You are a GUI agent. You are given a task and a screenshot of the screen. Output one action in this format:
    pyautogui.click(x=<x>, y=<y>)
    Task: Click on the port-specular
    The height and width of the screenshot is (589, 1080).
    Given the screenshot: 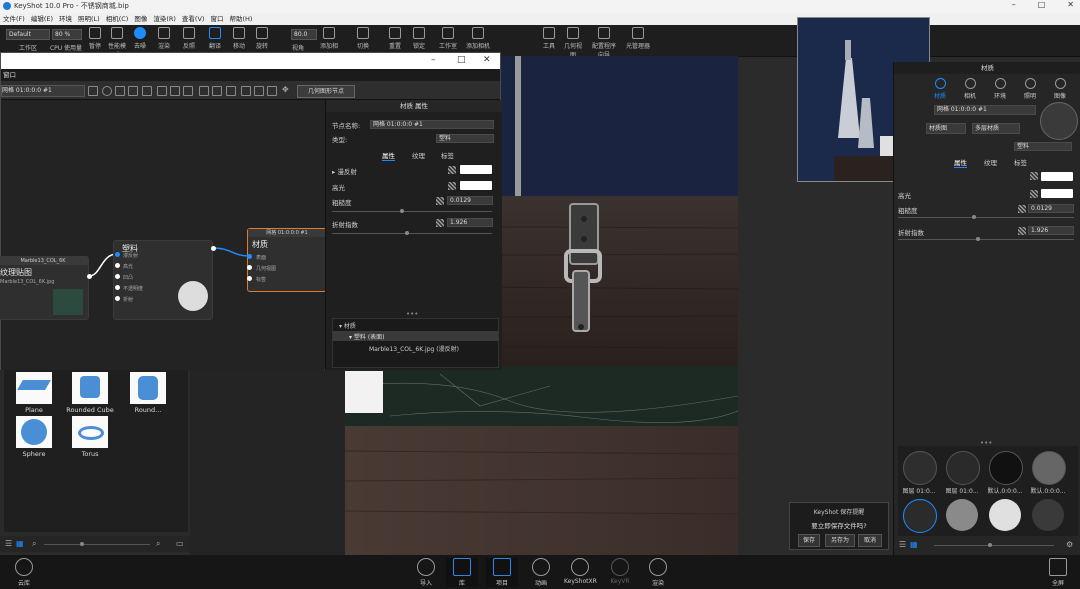 What is the action you would take?
    pyautogui.click(x=117, y=265)
    